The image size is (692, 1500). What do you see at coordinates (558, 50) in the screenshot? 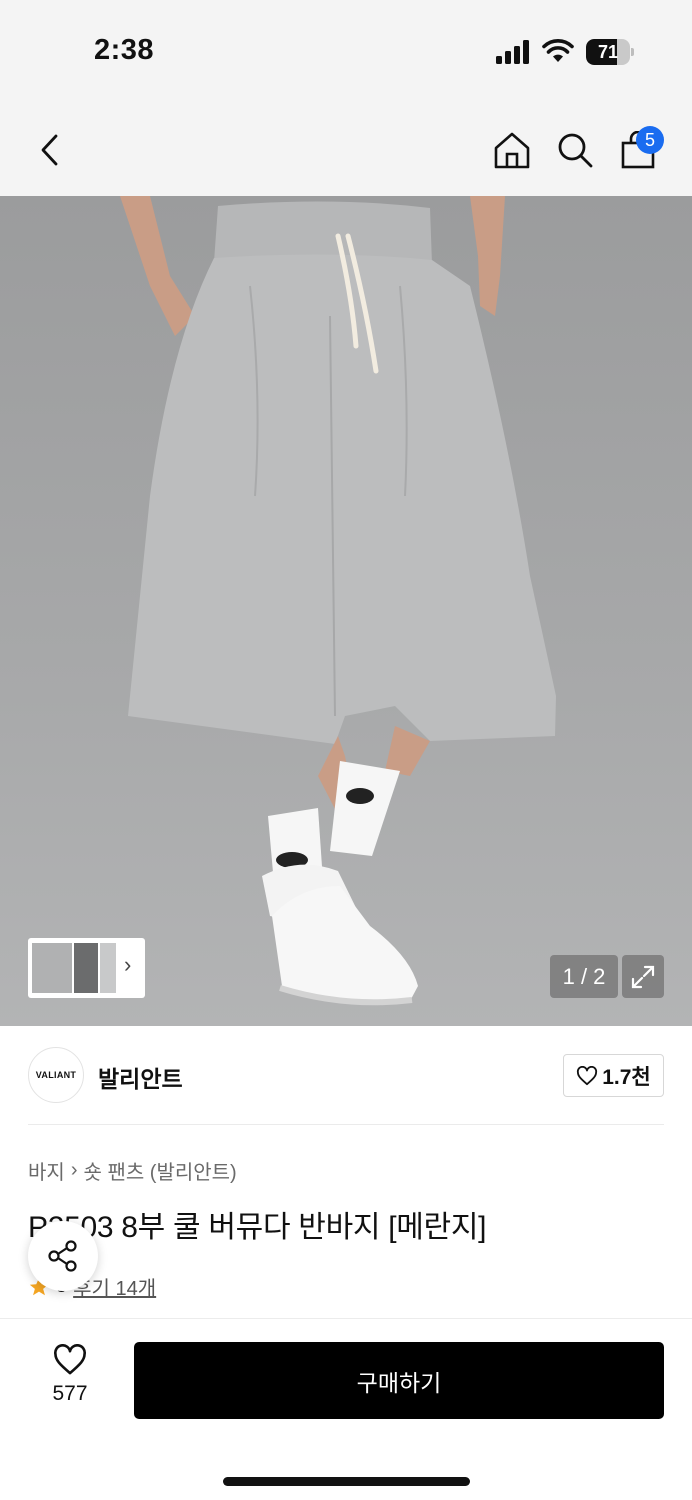
I see `wifi-icon` at bounding box center [558, 50].